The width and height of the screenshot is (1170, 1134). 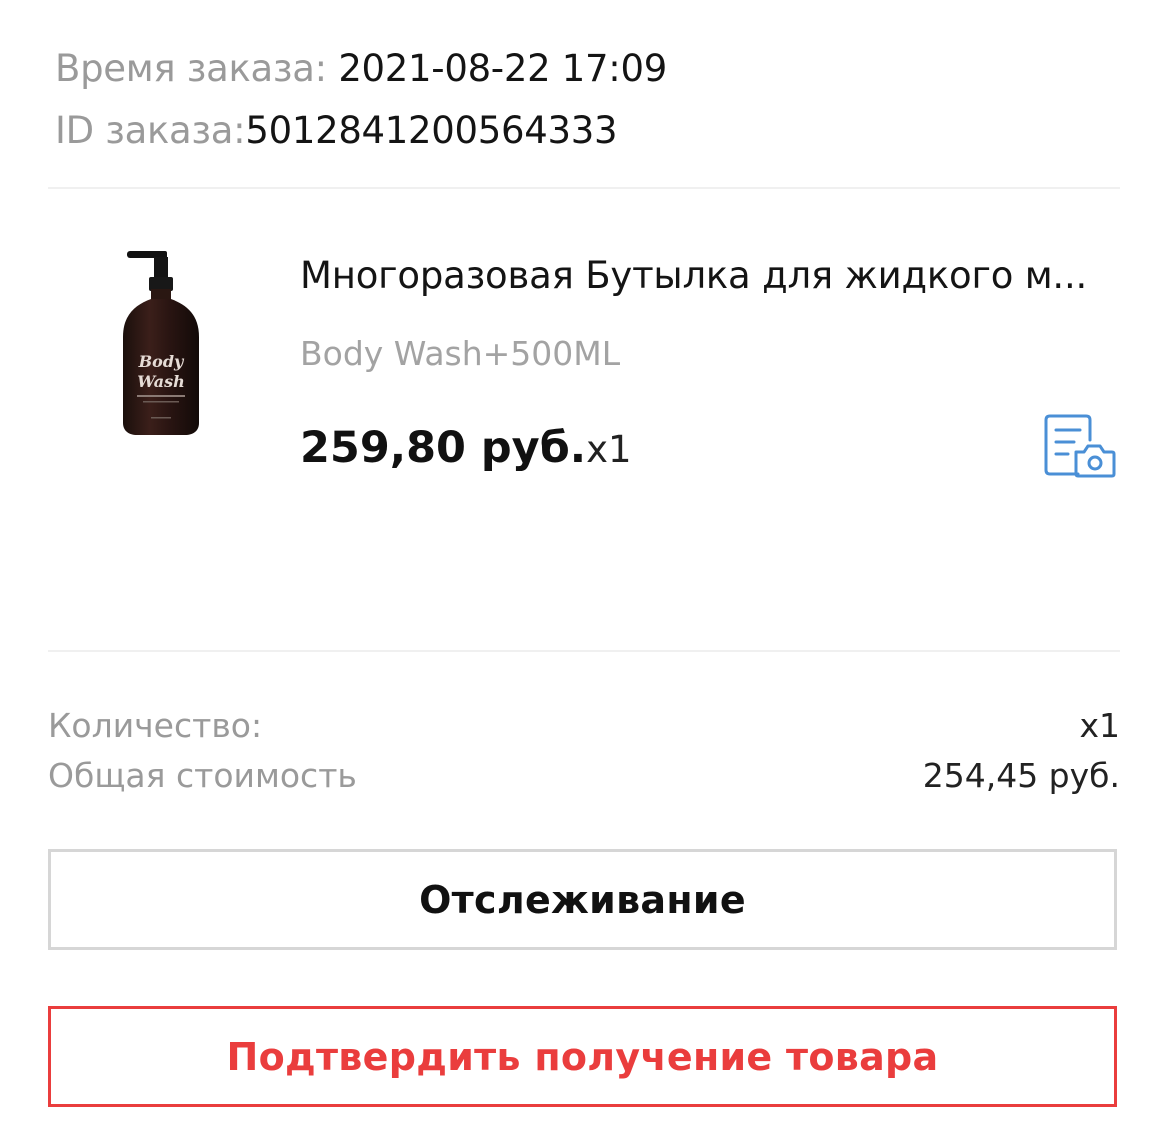 I want to click on order-id-row: ID заказа:5012841200564333, so click(x=361, y=131).